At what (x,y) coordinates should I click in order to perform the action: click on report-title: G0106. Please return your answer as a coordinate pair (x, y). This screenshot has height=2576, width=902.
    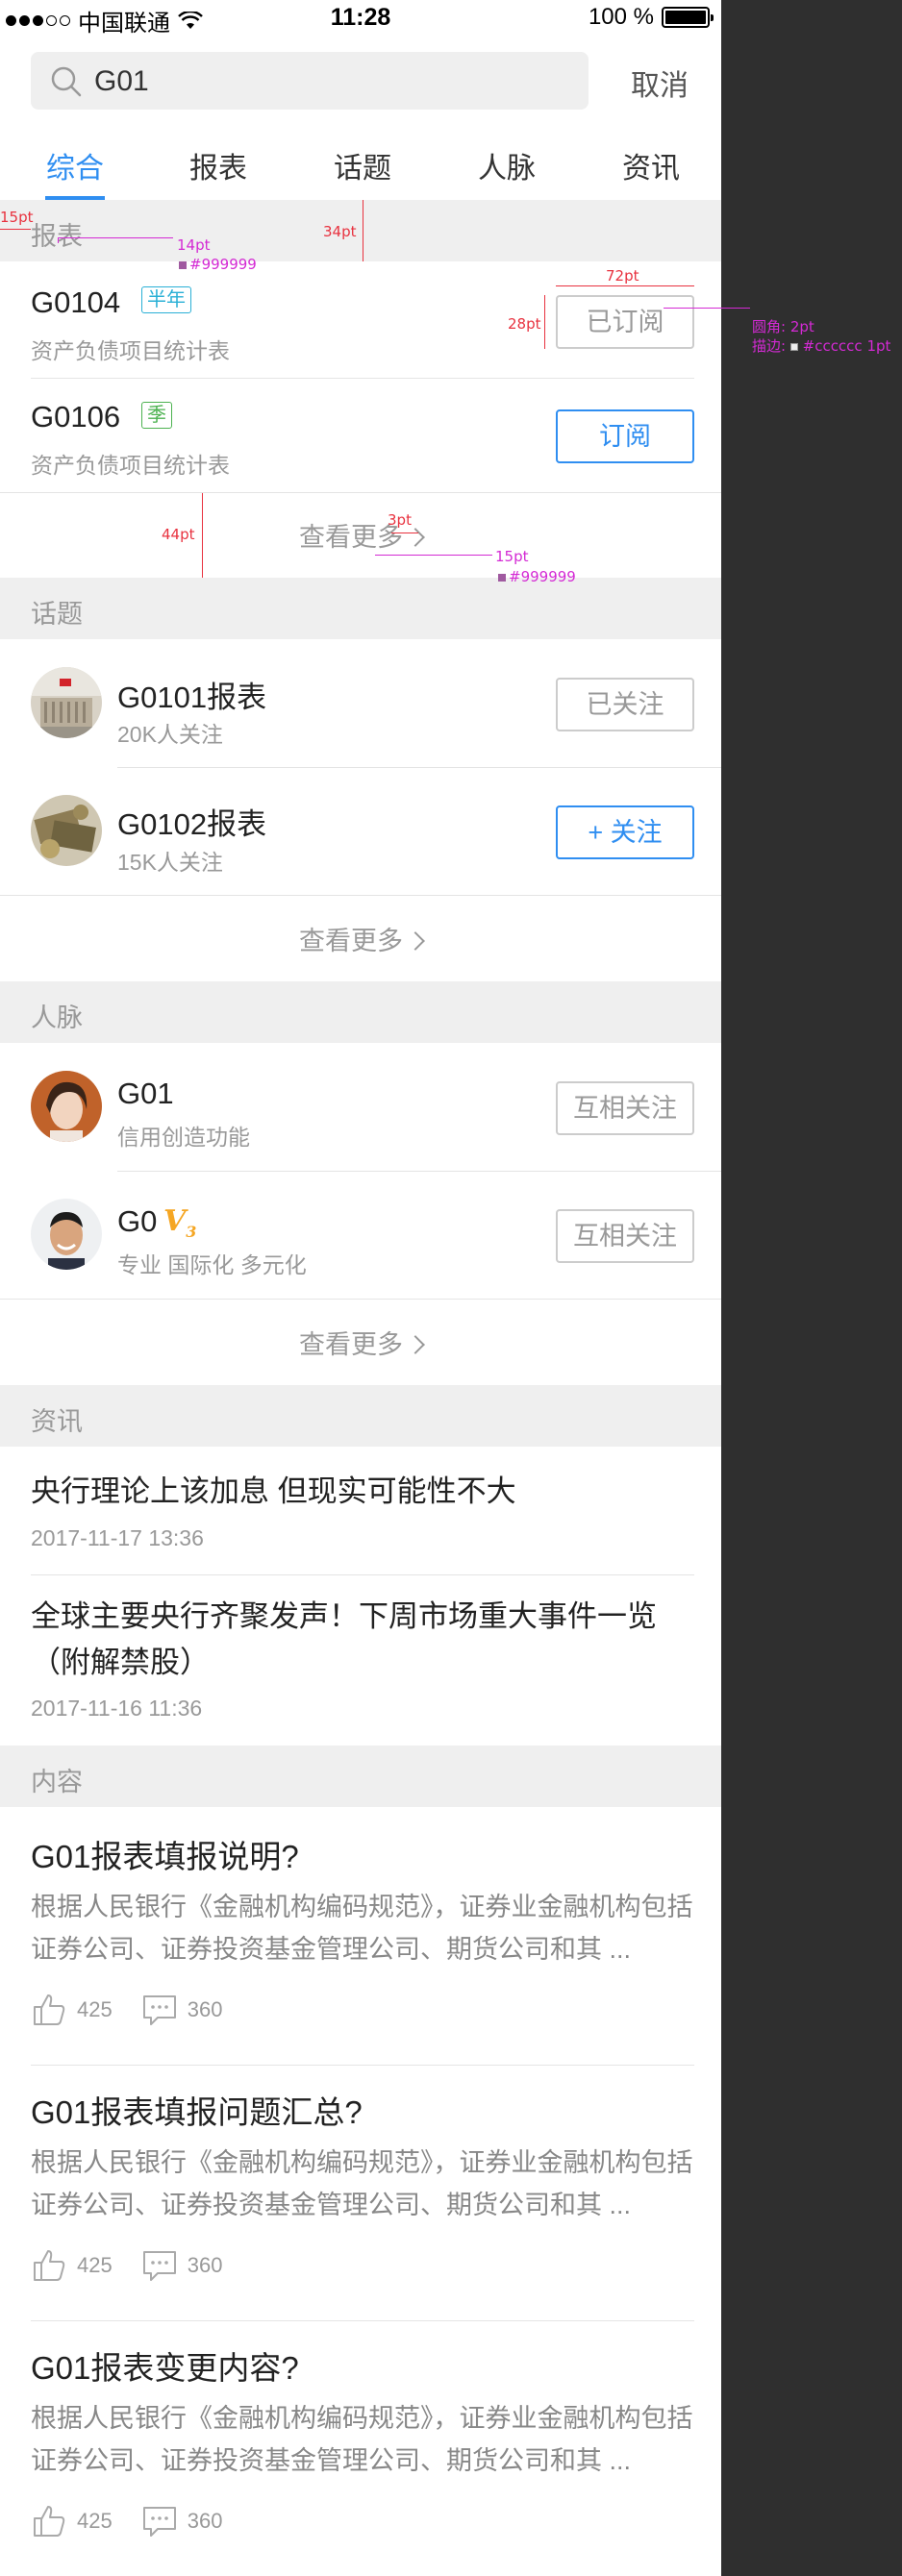
    Looking at the image, I should click on (75, 417).